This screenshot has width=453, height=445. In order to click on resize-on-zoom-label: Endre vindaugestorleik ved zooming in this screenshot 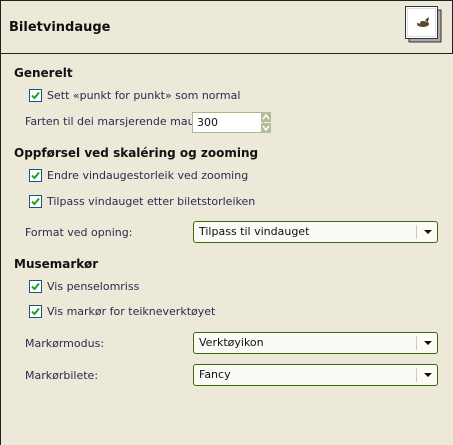, I will do `click(148, 175)`.